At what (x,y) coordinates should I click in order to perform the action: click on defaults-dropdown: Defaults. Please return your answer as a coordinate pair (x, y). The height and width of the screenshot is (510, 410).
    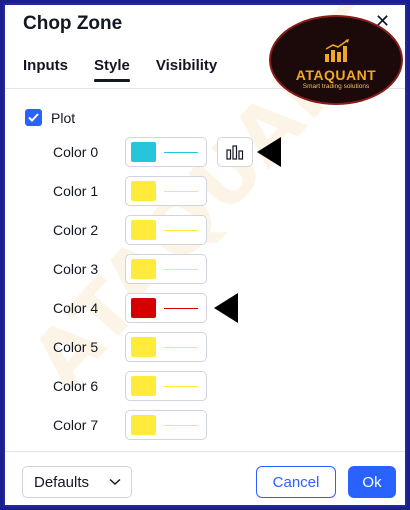
    Looking at the image, I should click on (77, 482).